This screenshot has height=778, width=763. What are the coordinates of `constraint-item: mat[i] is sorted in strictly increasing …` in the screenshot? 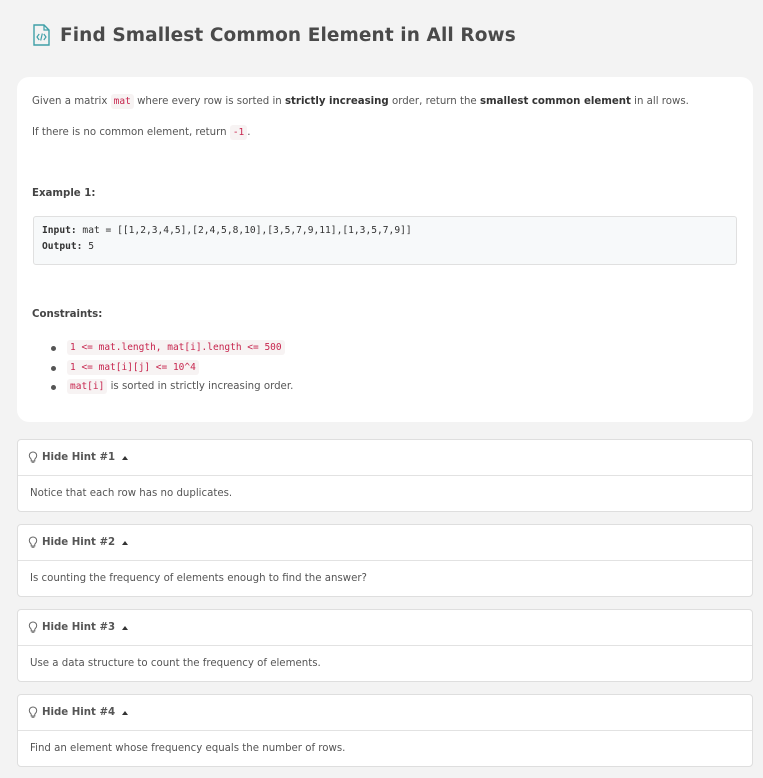 It's located at (172, 387).